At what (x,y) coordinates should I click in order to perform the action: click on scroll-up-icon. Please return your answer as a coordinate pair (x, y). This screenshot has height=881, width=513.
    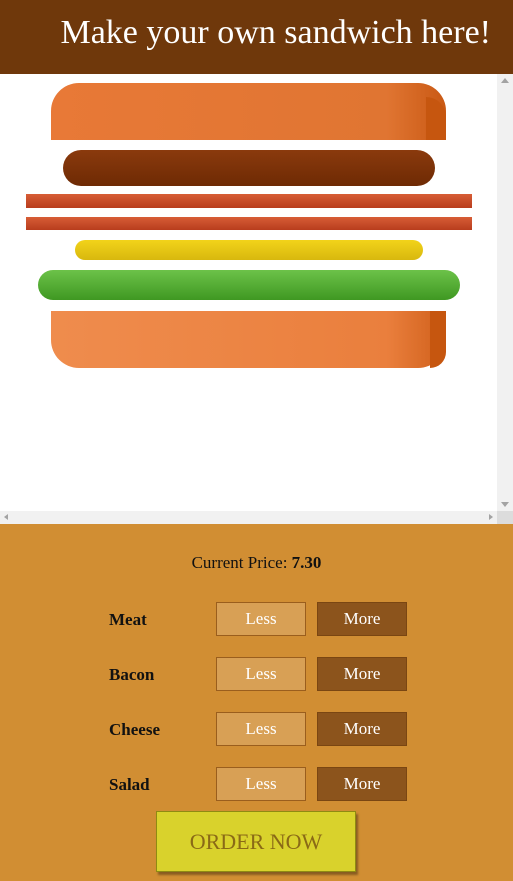
    Looking at the image, I should click on (505, 80).